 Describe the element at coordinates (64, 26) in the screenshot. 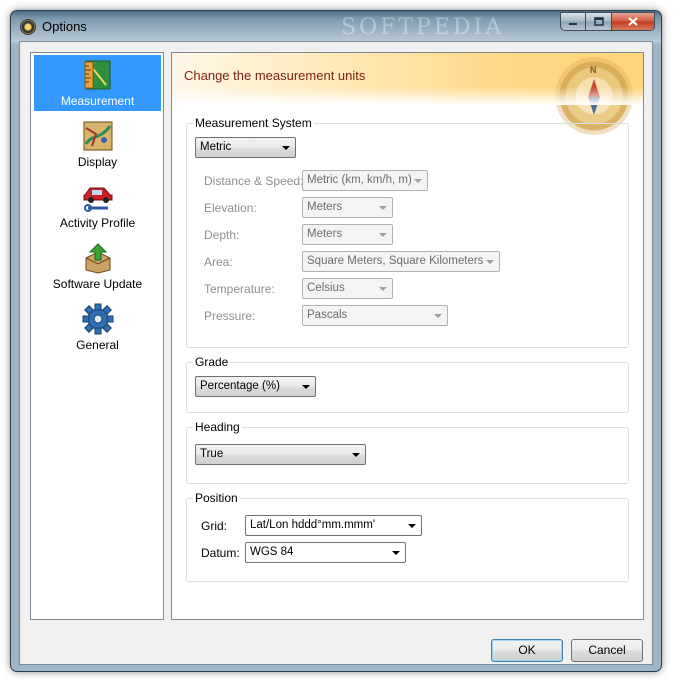

I see `window-title: Options` at that location.